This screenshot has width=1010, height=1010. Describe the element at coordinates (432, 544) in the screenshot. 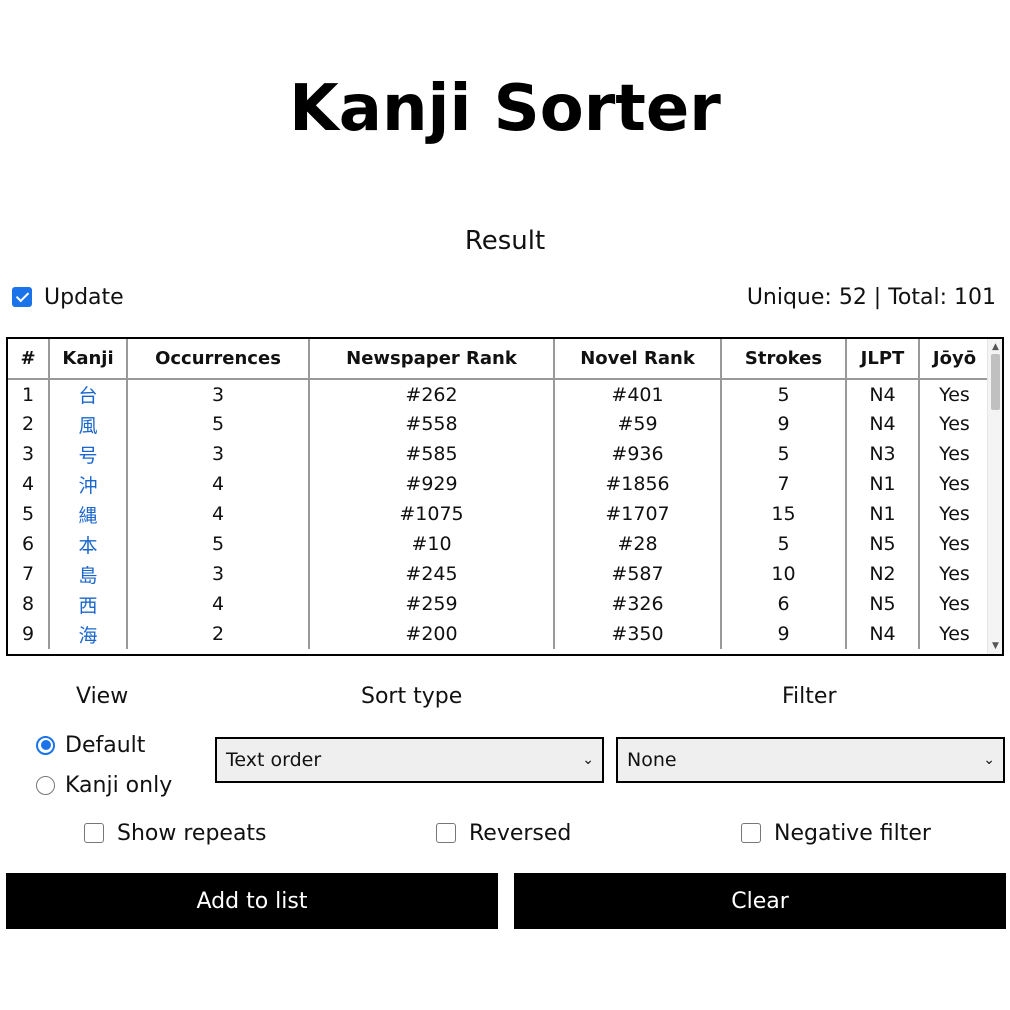

I see `table-cell: #10` at that location.